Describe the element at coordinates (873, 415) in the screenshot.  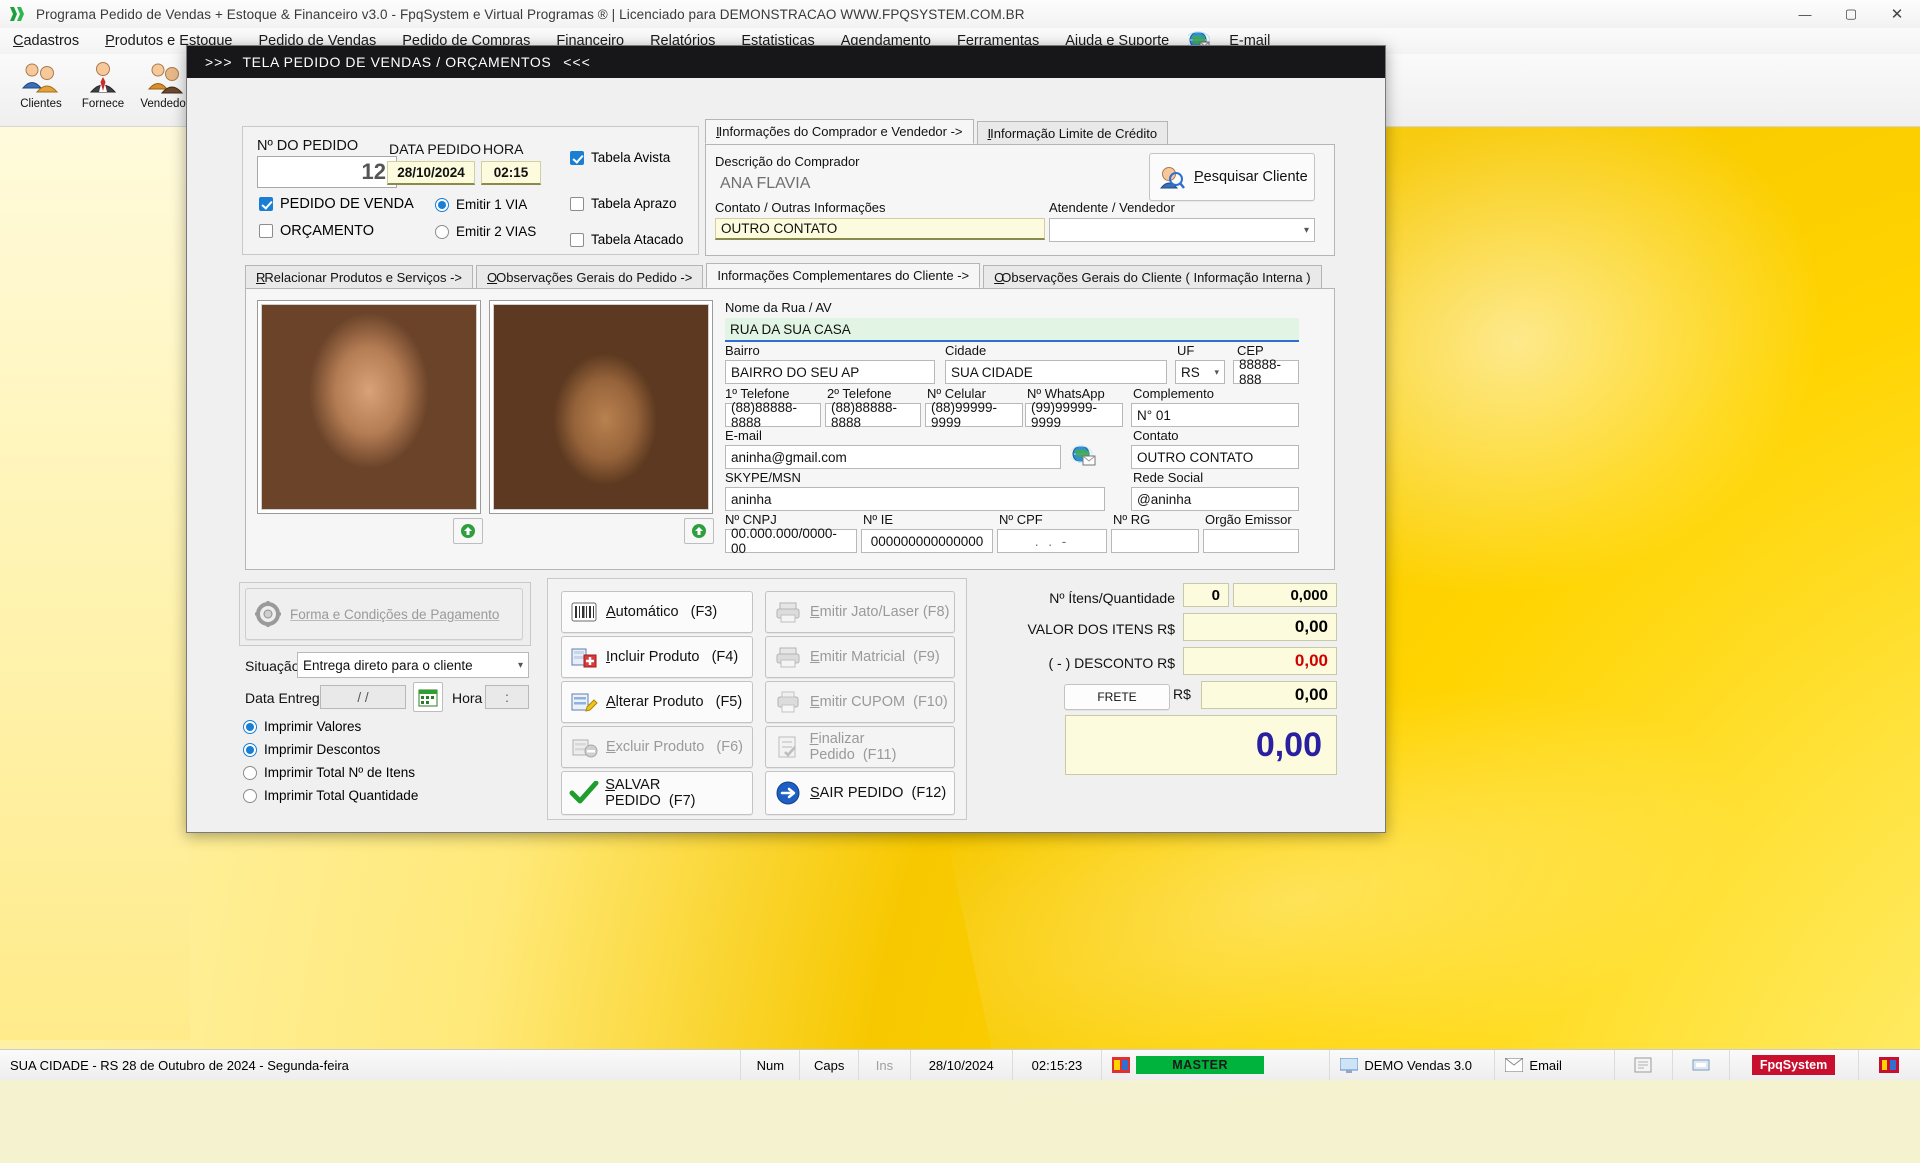
I see `telefone2-field: (88)88888-8888` at that location.